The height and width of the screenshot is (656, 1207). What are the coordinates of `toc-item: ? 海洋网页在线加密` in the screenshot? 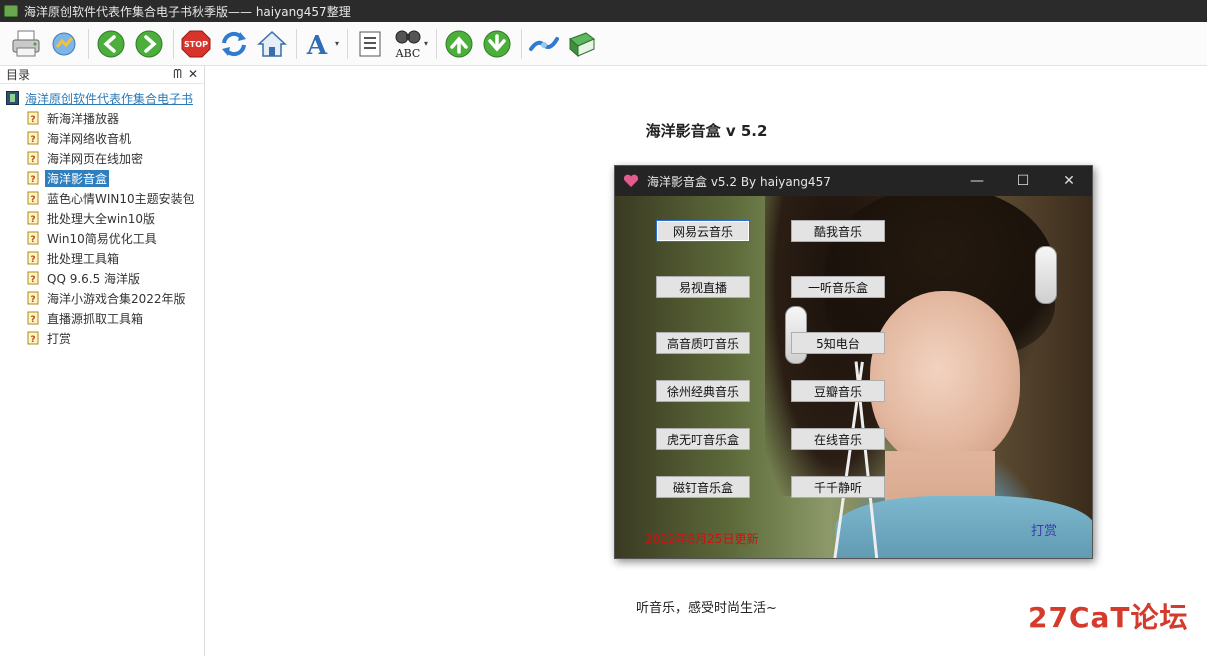 It's located at (102, 158).